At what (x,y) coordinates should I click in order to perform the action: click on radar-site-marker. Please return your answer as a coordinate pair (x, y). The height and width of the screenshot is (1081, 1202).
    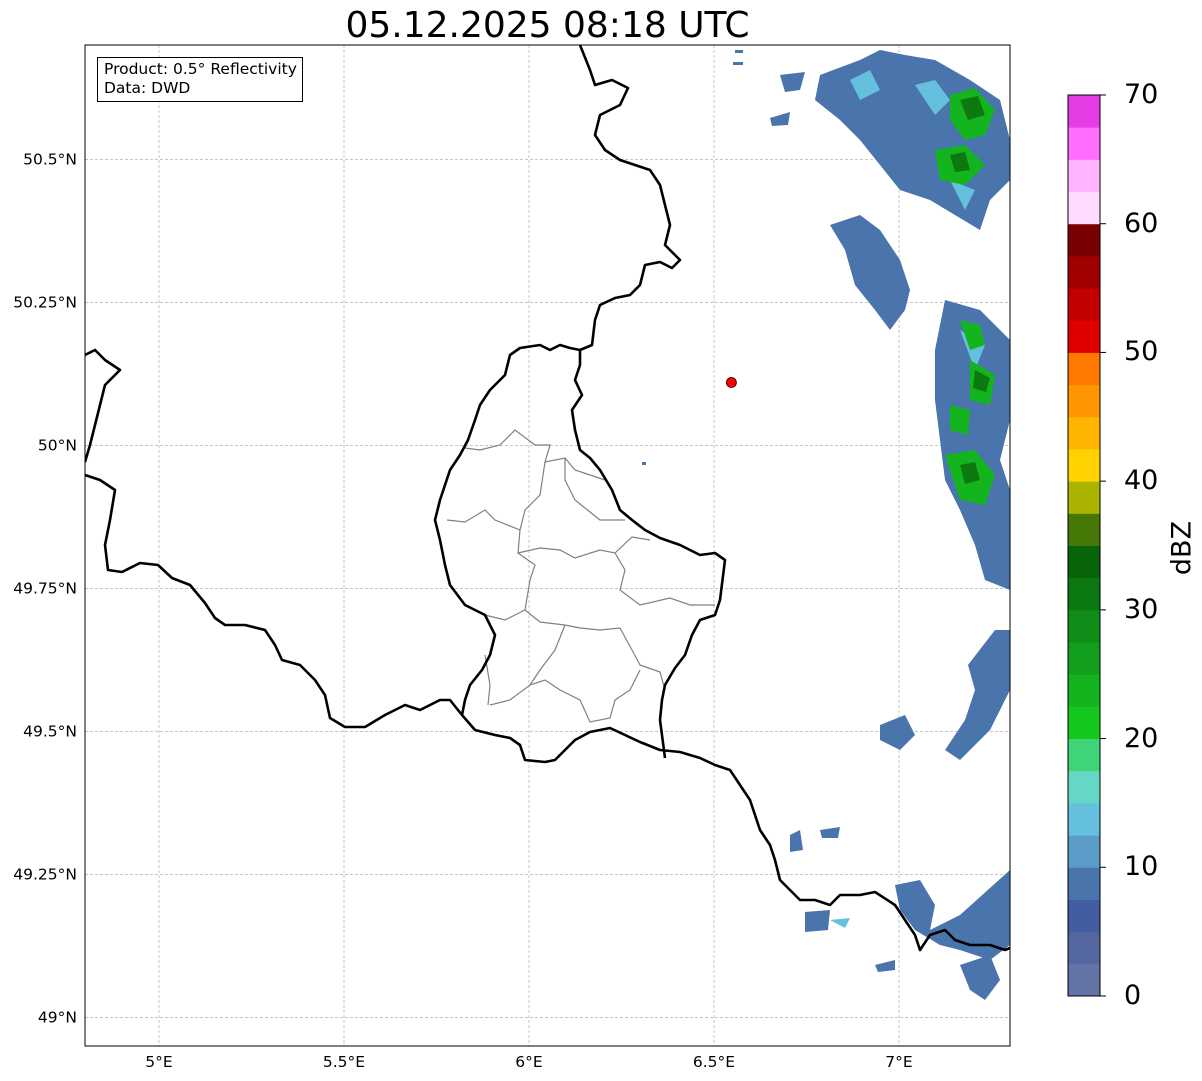
    Looking at the image, I should click on (731, 382).